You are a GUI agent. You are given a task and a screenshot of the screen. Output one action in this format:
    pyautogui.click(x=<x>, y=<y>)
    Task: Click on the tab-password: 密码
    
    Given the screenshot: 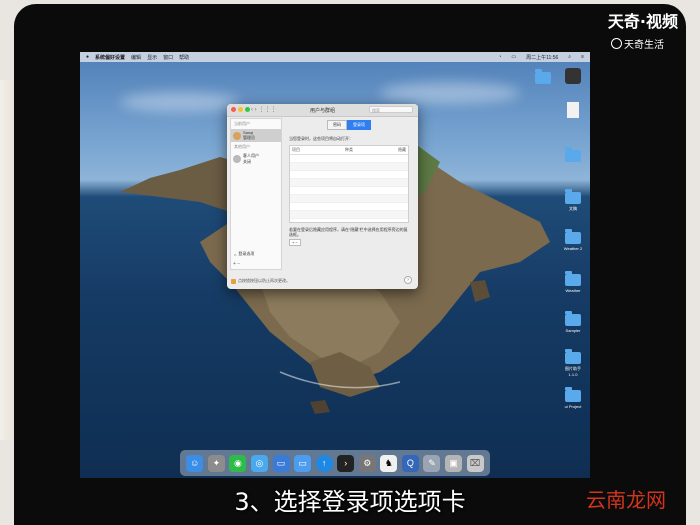 What is the action you would take?
    pyautogui.click(x=337, y=125)
    